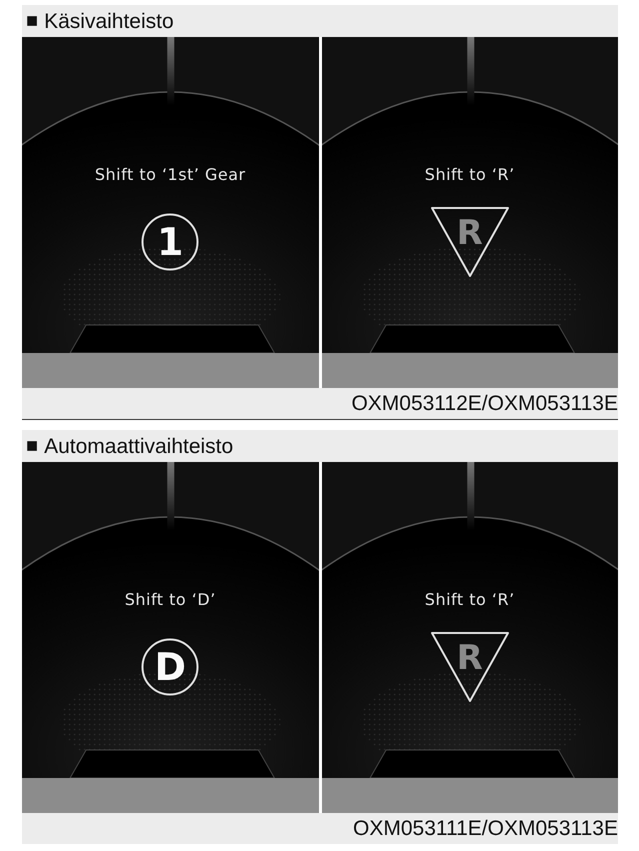 The width and height of the screenshot is (639, 851). I want to click on shift-message: Shift to ‘1st’ Gear, so click(170, 174).